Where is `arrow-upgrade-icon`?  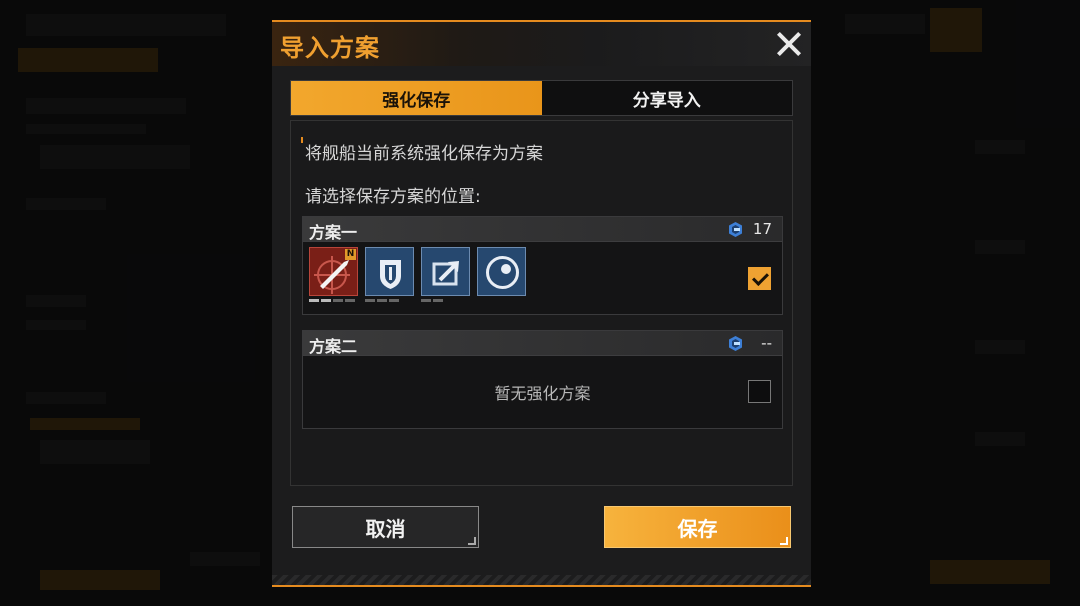
arrow-upgrade-icon is located at coordinates (445, 271).